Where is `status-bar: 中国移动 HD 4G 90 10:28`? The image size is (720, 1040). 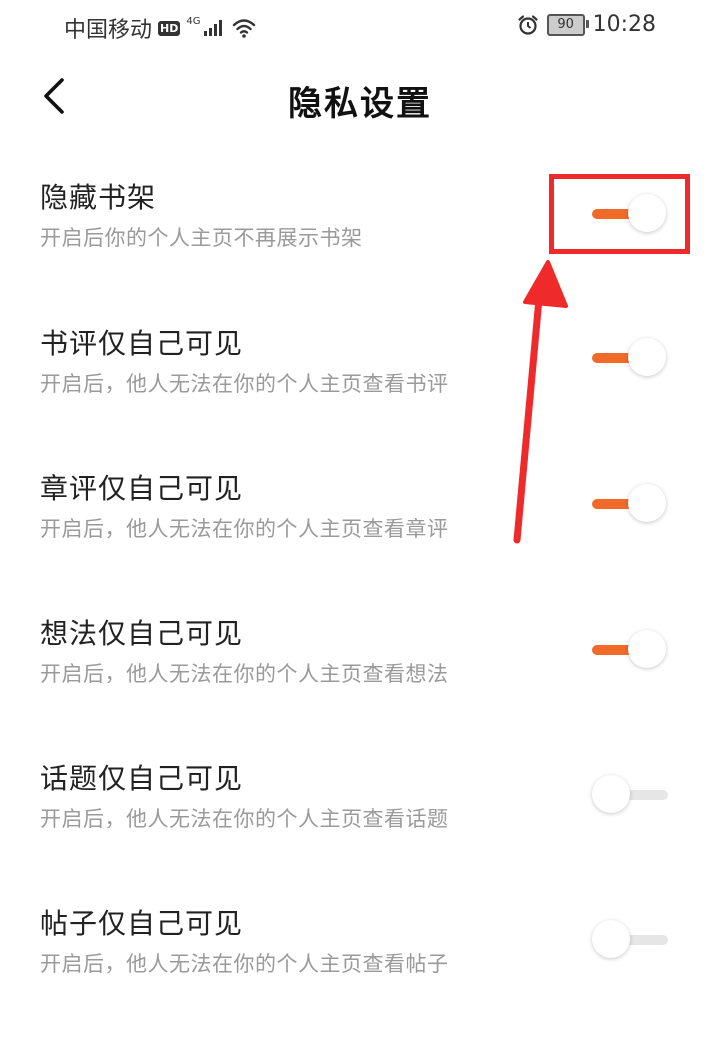 status-bar: 中国移动 HD 4G 90 10:28 is located at coordinates (360, 28).